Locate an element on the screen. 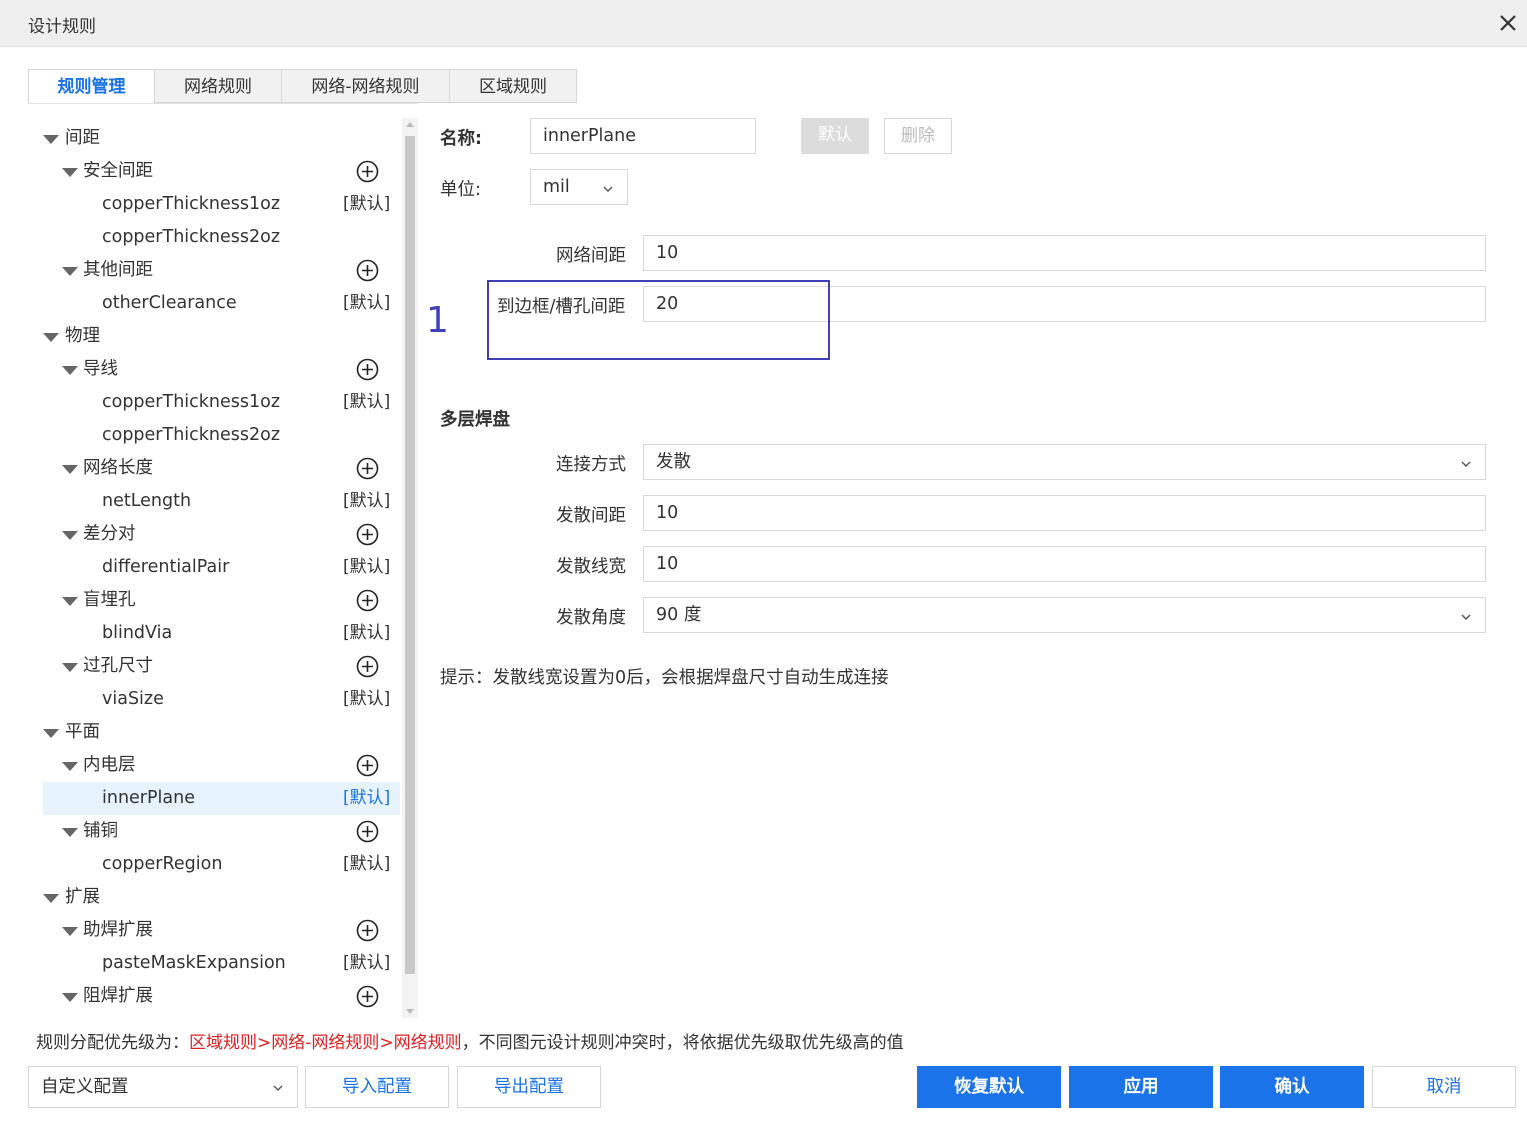  tree-category: 物理 is located at coordinates (214, 336).